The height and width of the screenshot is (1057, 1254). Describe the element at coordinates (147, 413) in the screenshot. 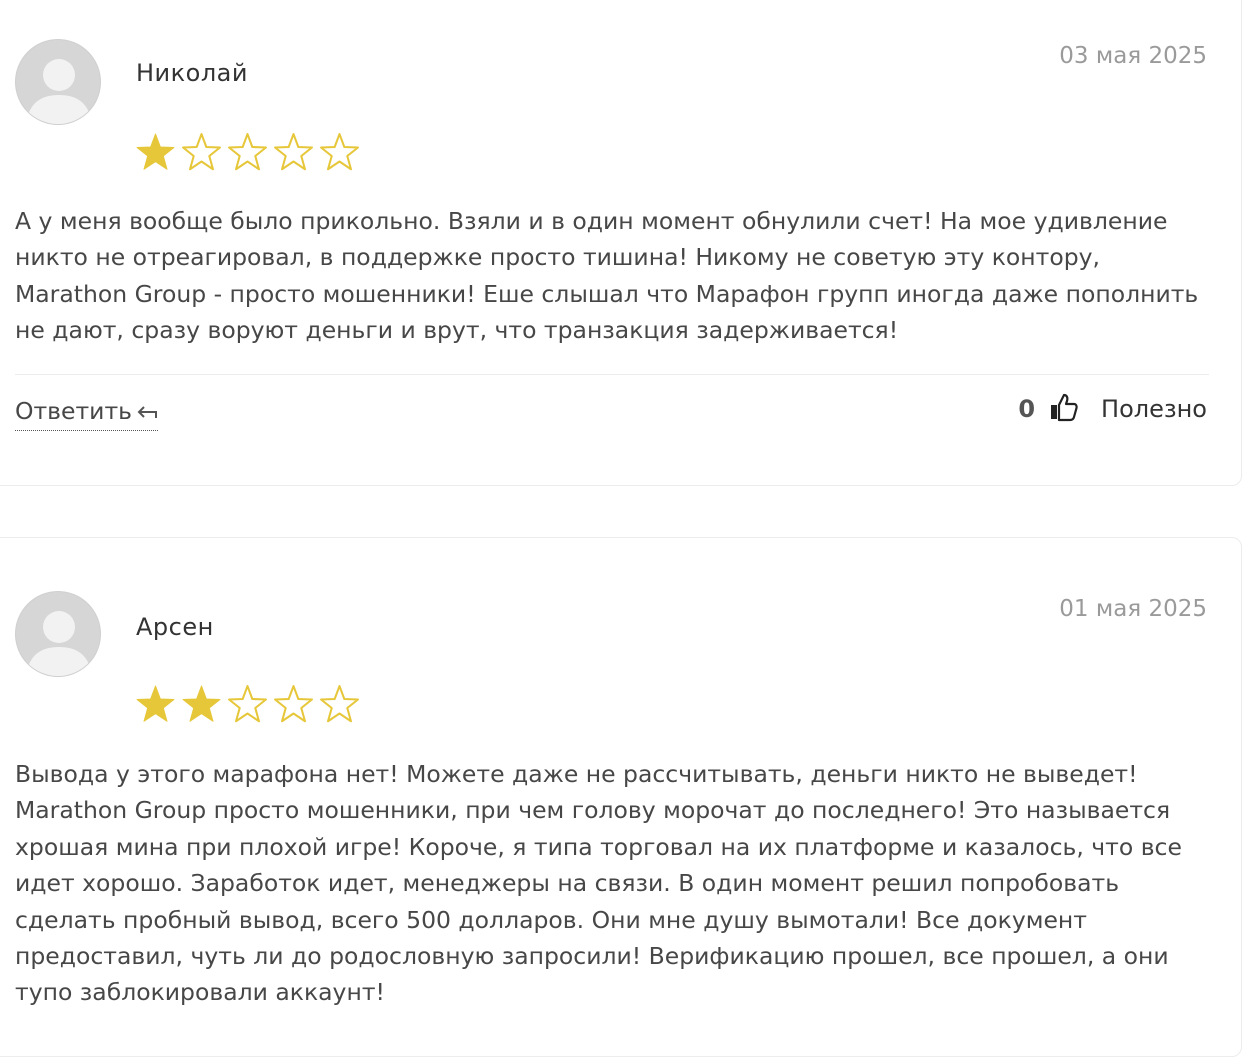

I see `reply-arrow-icon` at that location.